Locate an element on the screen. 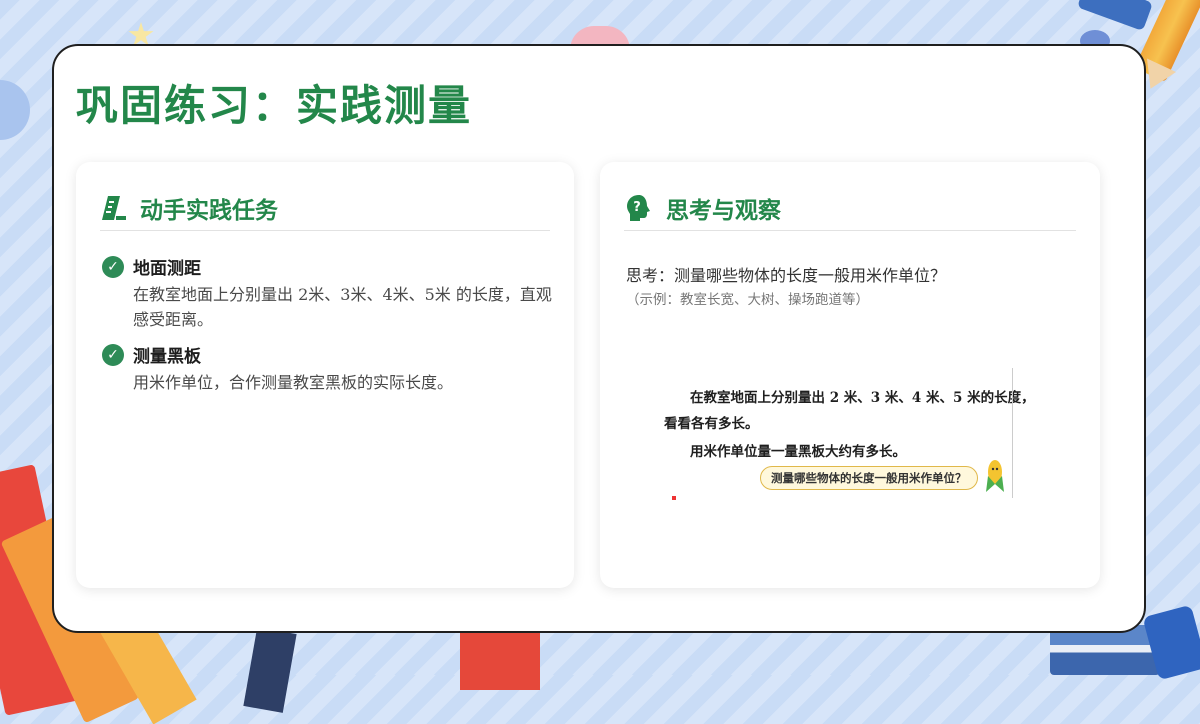 This screenshot has height=724, width=1200. question-head-icon: ? is located at coordinates (639, 208).